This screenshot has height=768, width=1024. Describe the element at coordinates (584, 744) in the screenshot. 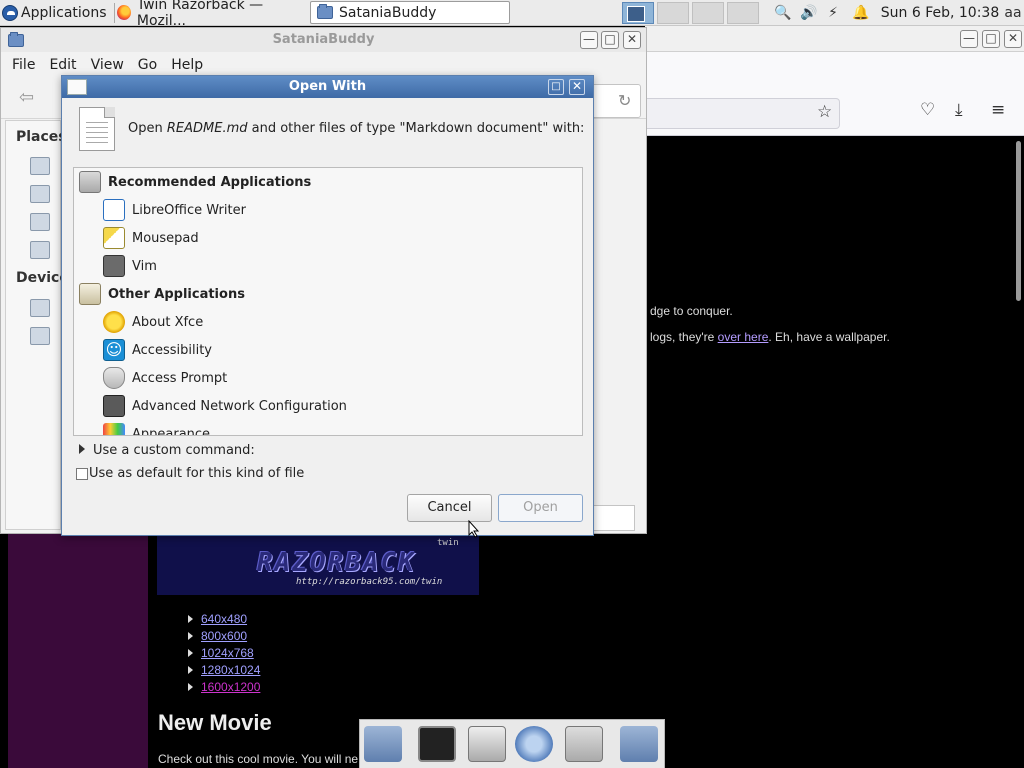

I see `search-icon` at that location.